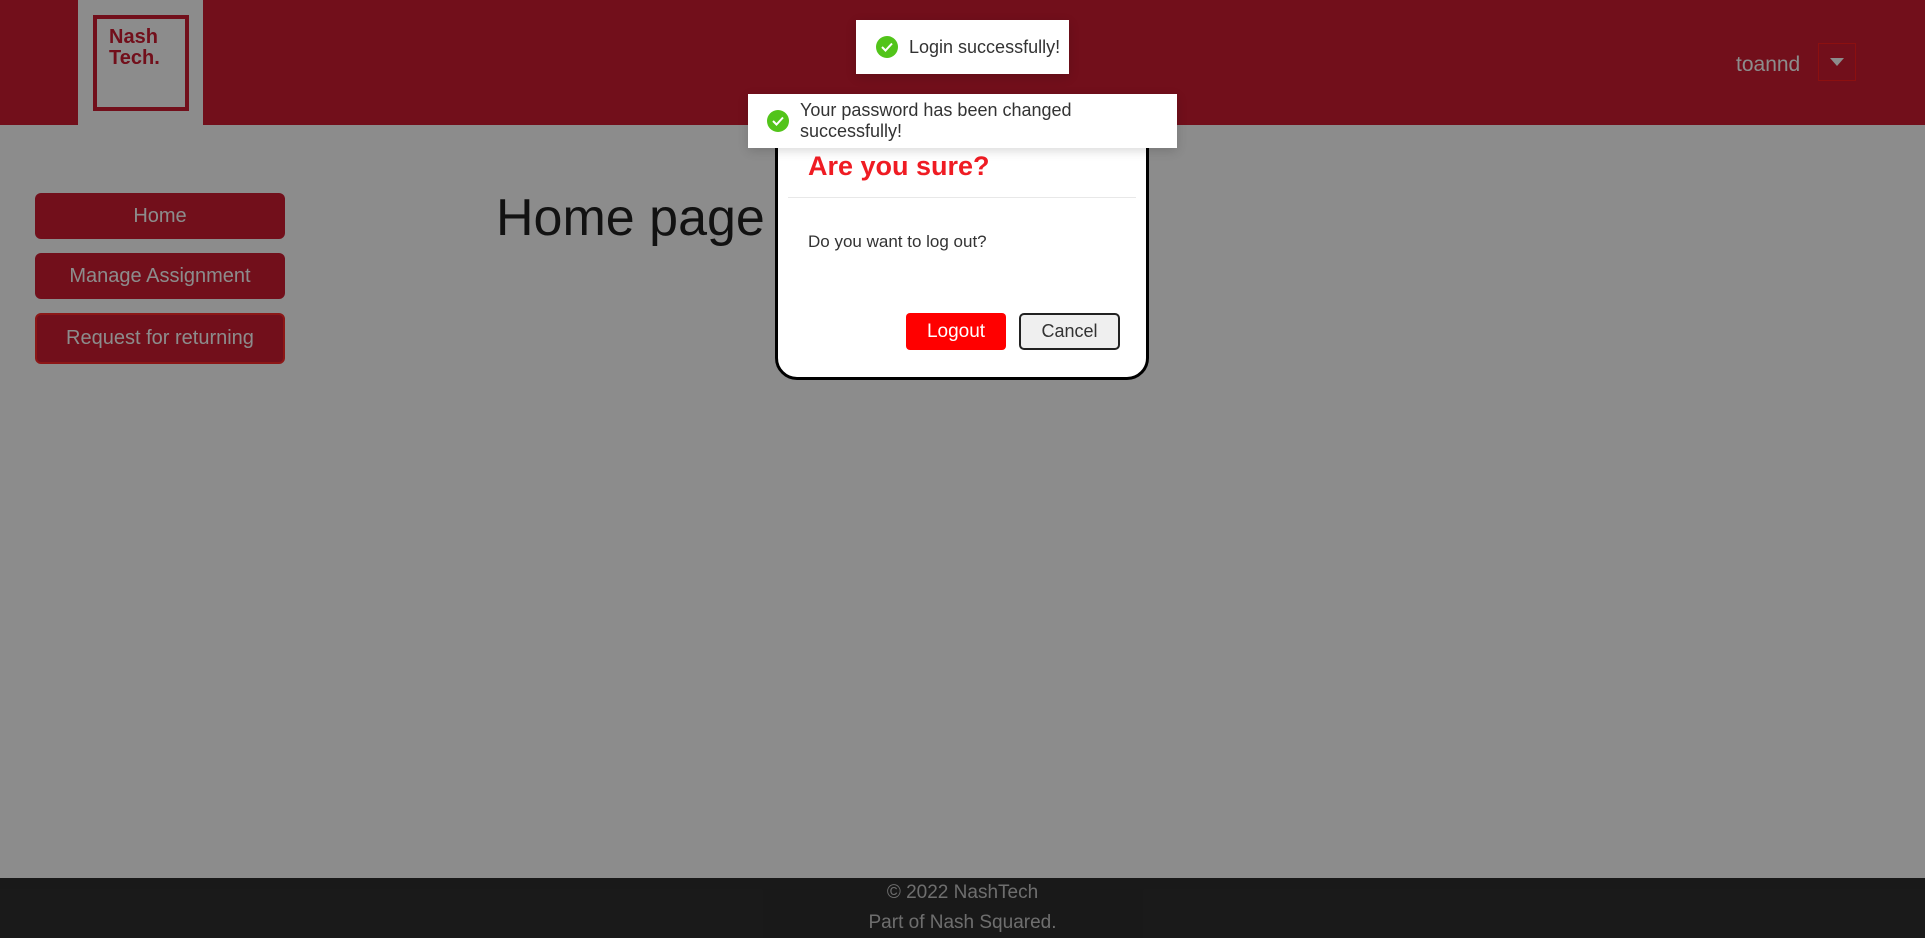  I want to click on dialog-message: Do you want to log out?, so click(897, 241).